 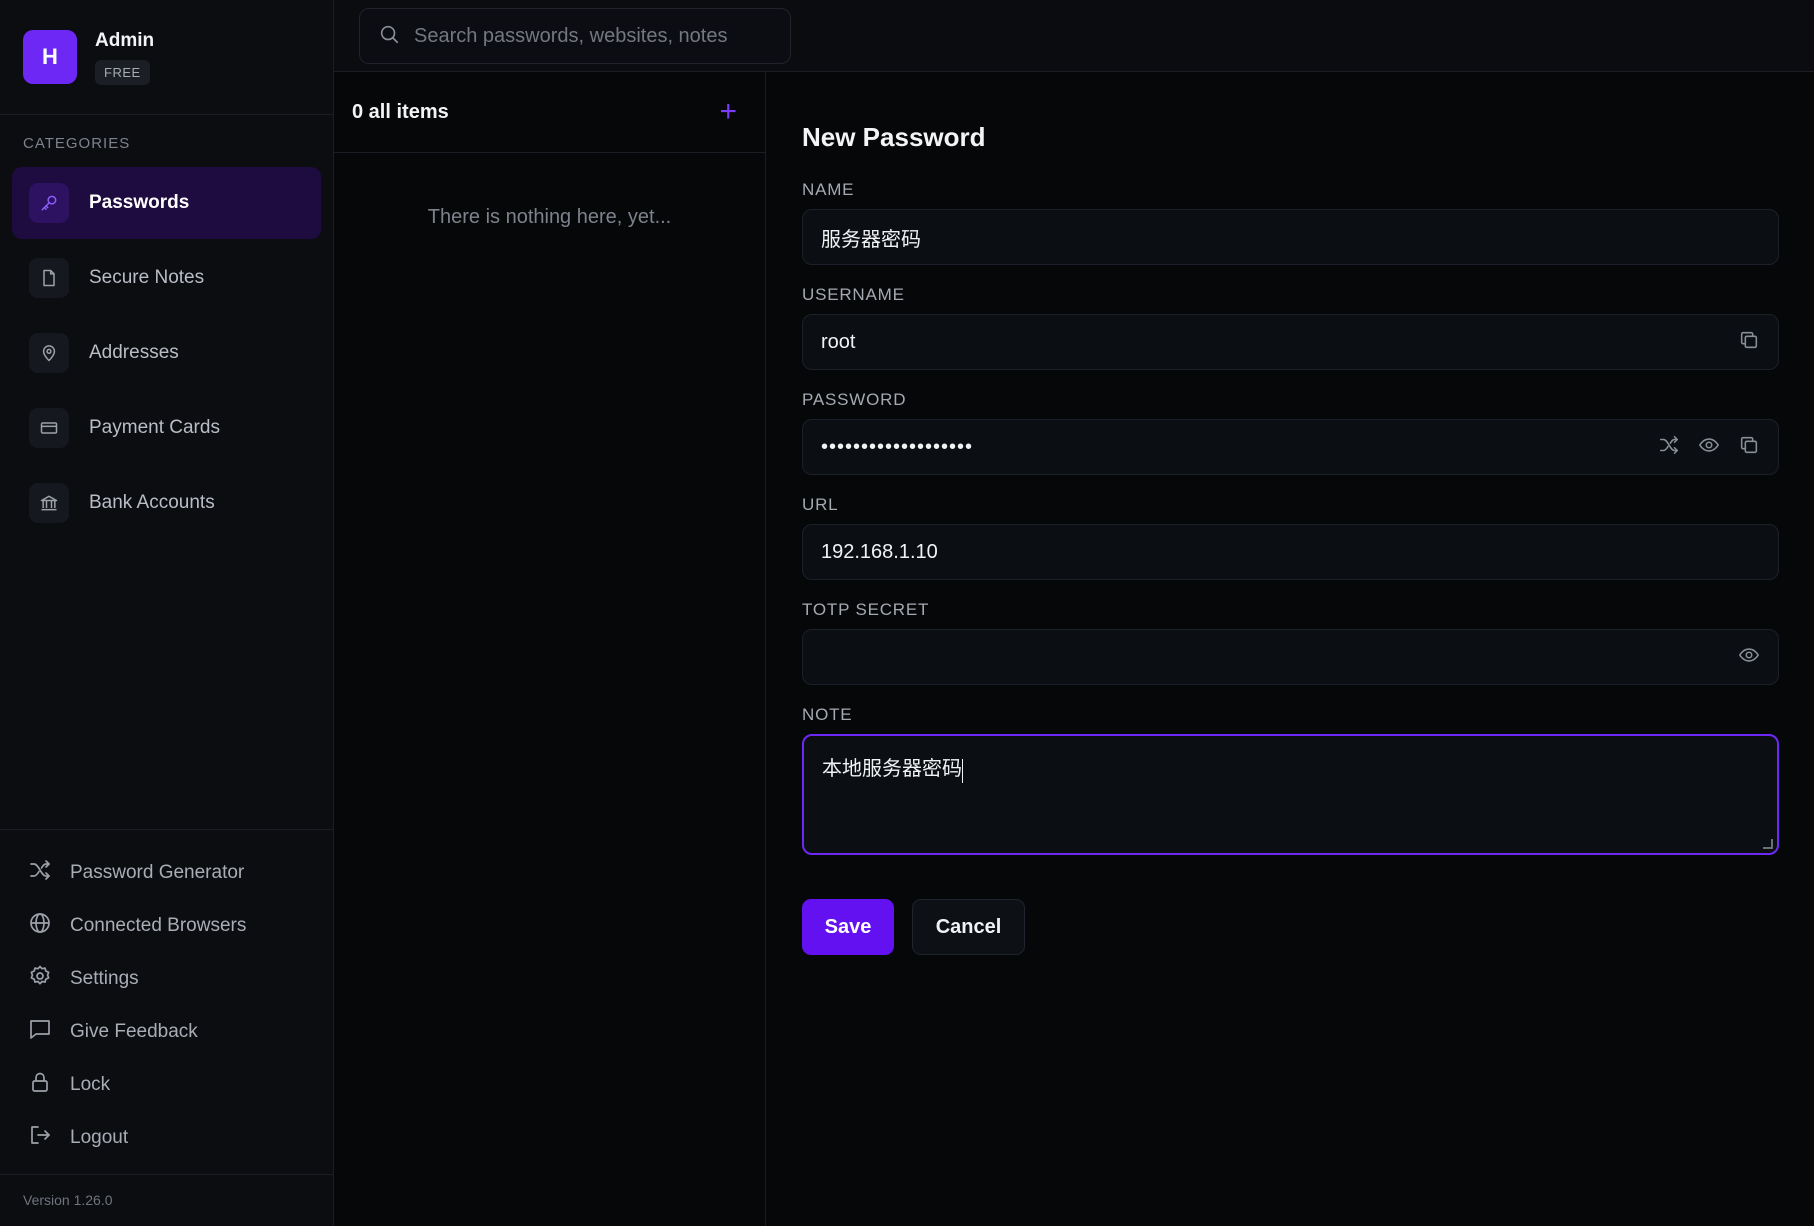 What do you see at coordinates (49, 503) in the screenshot?
I see `bank-icon` at bounding box center [49, 503].